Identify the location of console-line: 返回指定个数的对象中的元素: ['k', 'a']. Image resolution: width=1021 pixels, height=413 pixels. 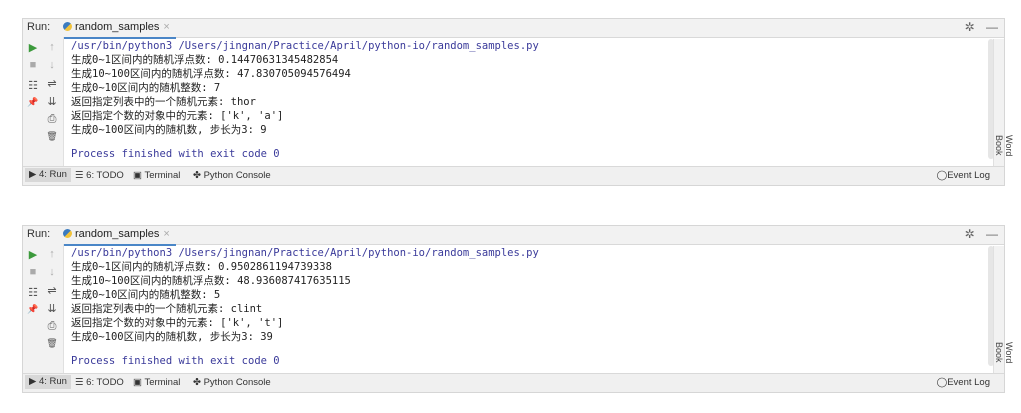
(177, 116).